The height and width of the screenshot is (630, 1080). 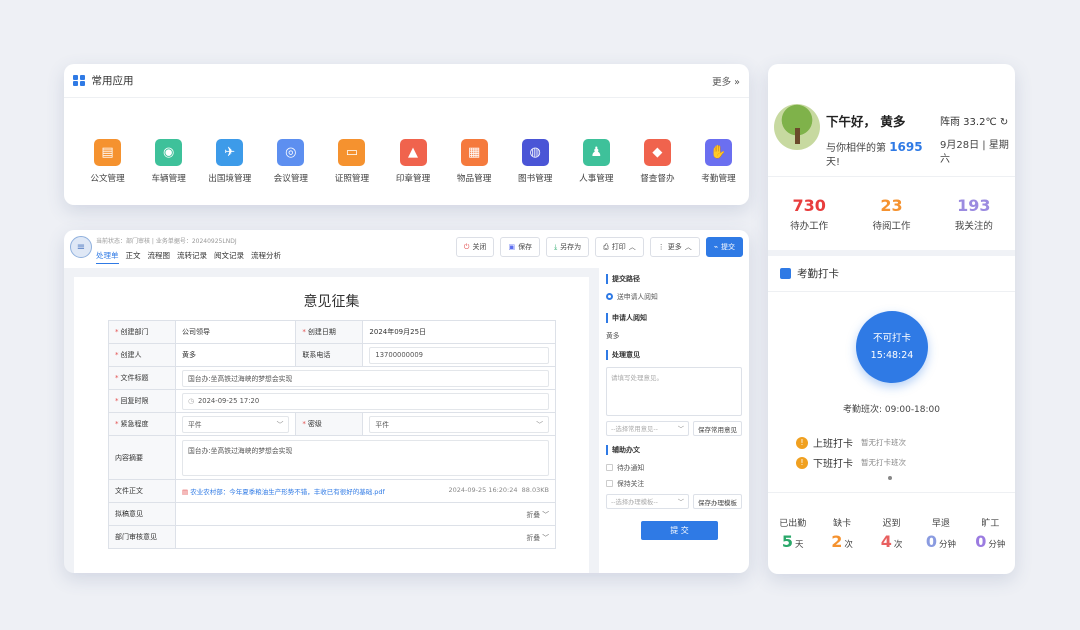 I want to click on app-label: 车辆管理, so click(x=168, y=179).